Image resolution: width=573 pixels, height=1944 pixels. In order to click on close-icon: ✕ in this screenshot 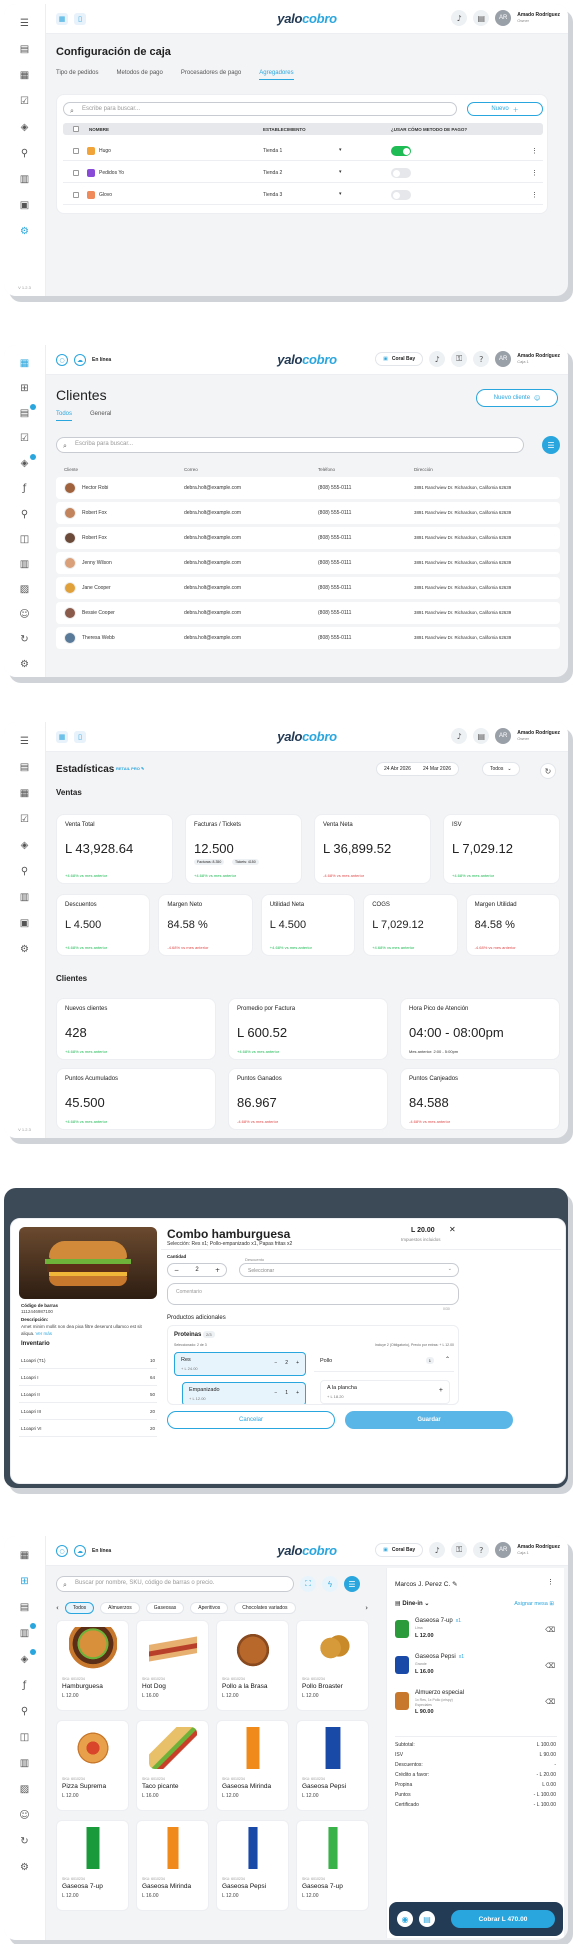, I will do `click(452, 1229)`.